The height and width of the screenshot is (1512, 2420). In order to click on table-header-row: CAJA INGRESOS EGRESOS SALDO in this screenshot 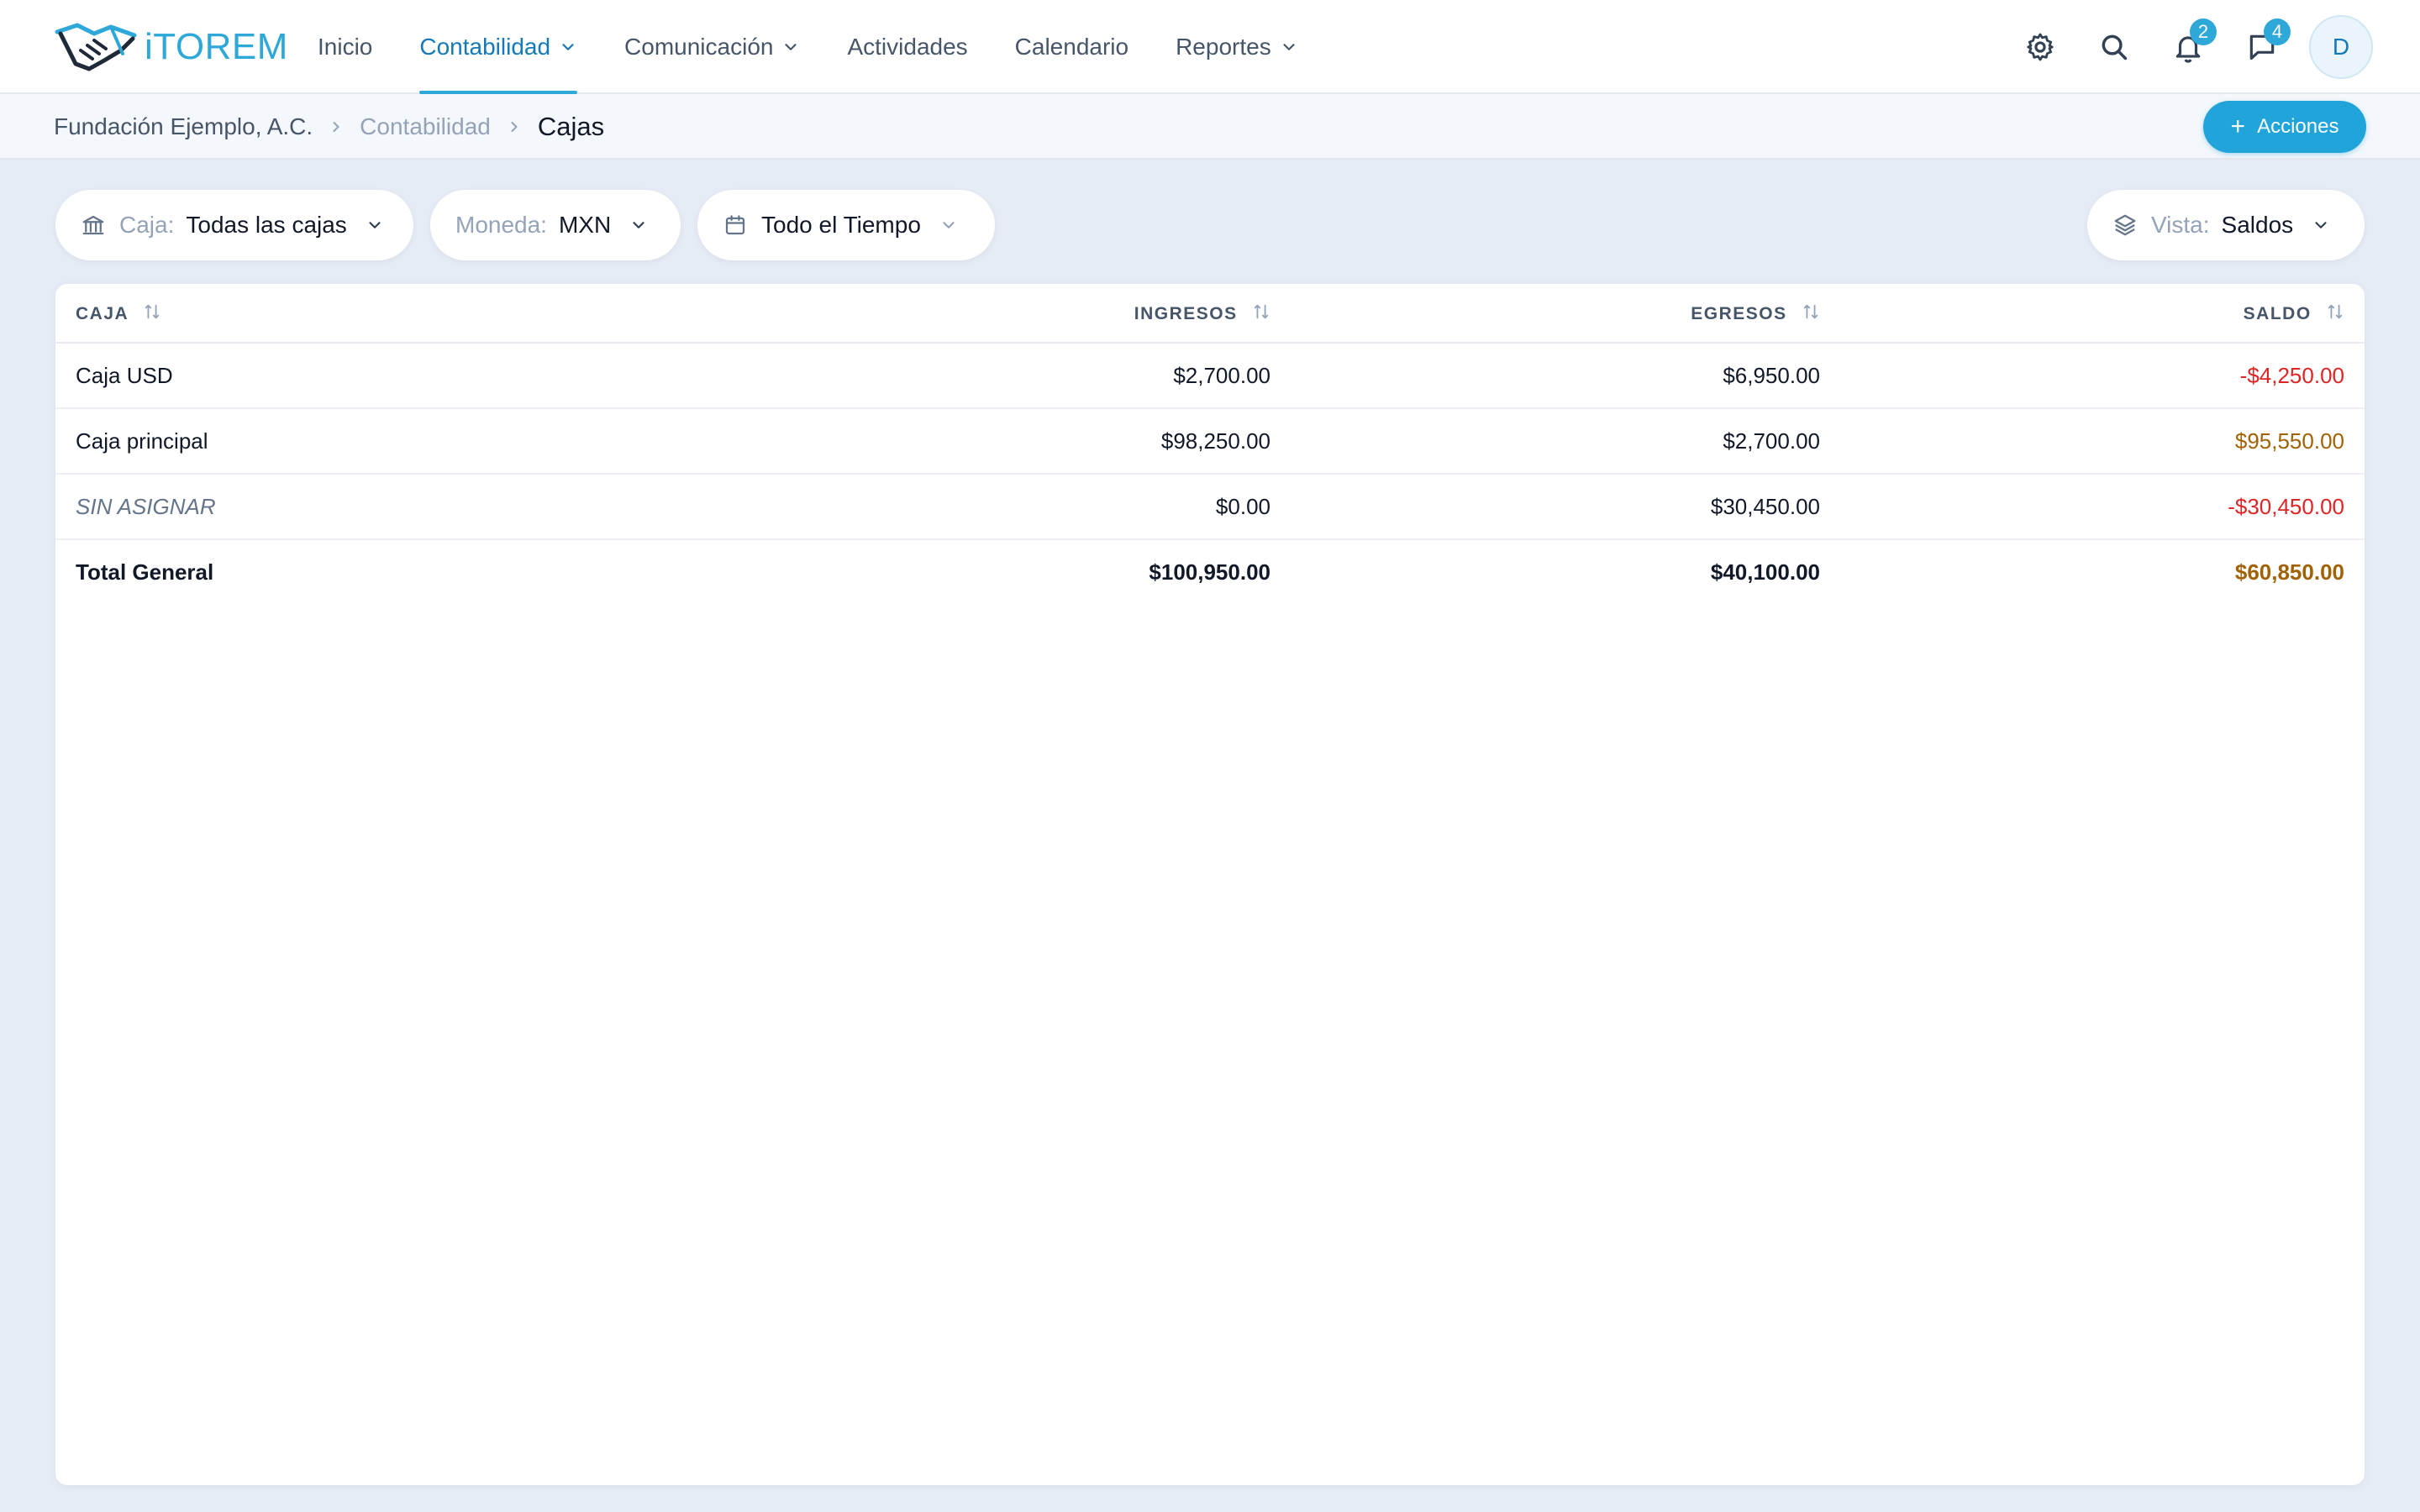, I will do `click(1210, 314)`.